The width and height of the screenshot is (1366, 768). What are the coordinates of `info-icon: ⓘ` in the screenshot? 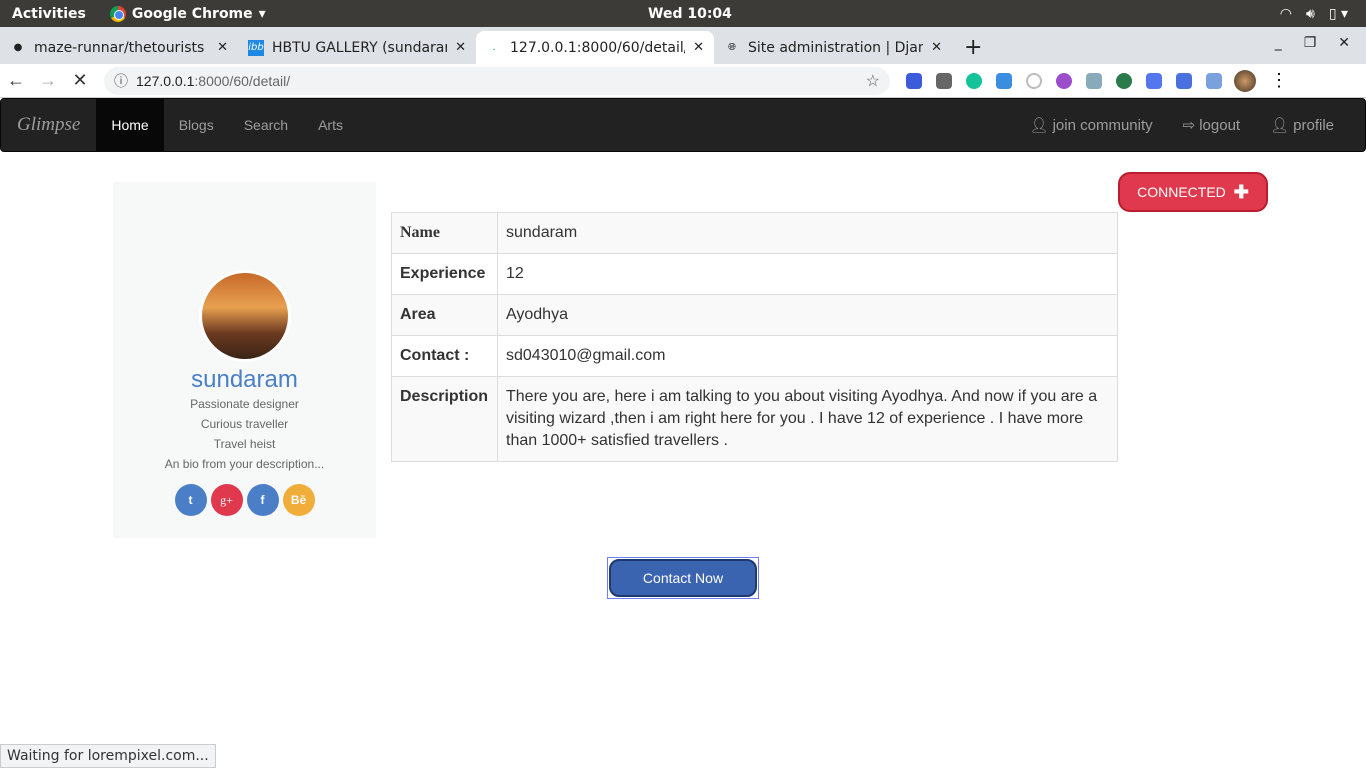 It's located at (121, 81).